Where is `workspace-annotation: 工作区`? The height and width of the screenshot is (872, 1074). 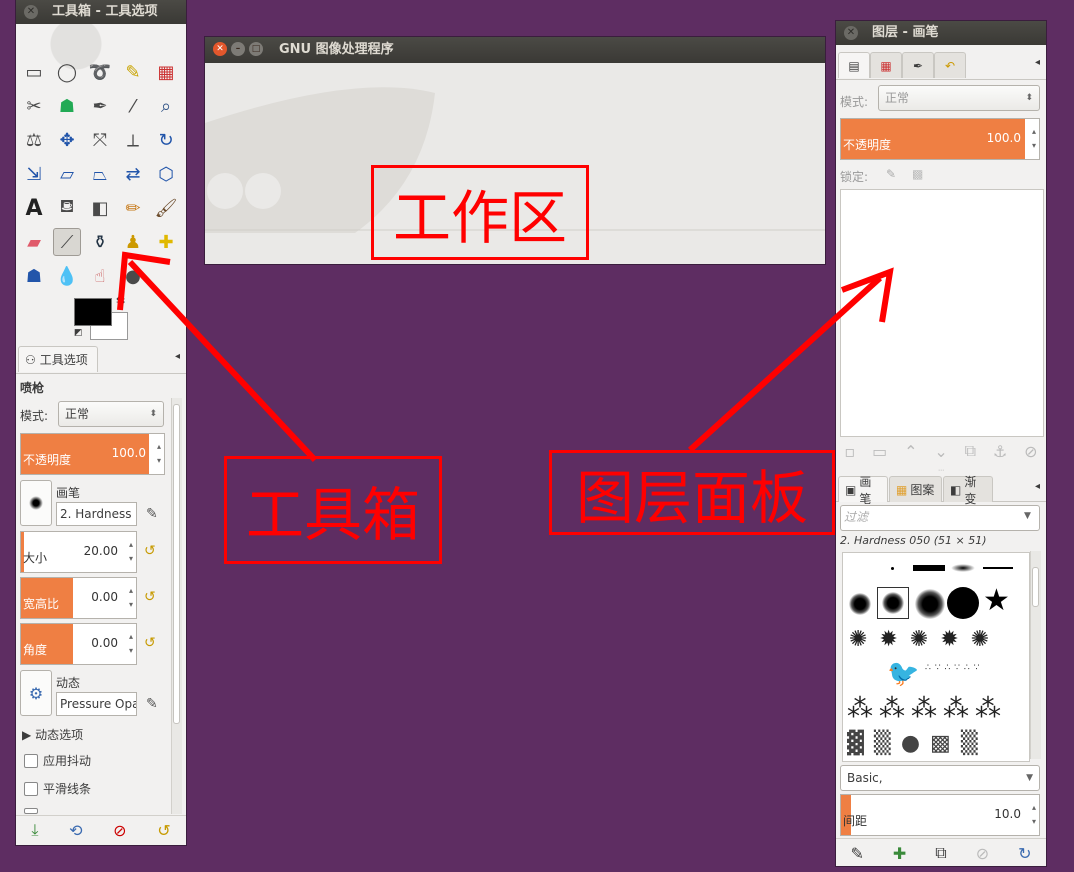 workspace-annotation: 工作区 is located at coordinates (480, 212).